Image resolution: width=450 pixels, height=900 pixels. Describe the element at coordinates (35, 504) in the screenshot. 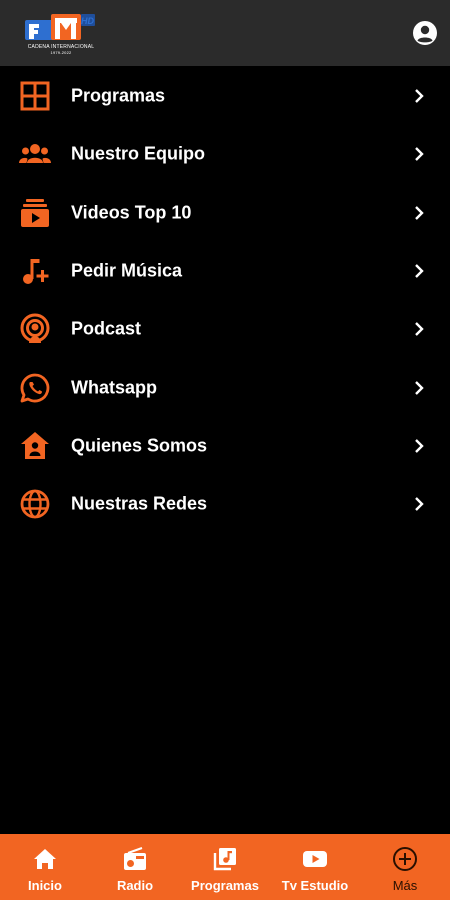

I see `globe-icon` at that location.